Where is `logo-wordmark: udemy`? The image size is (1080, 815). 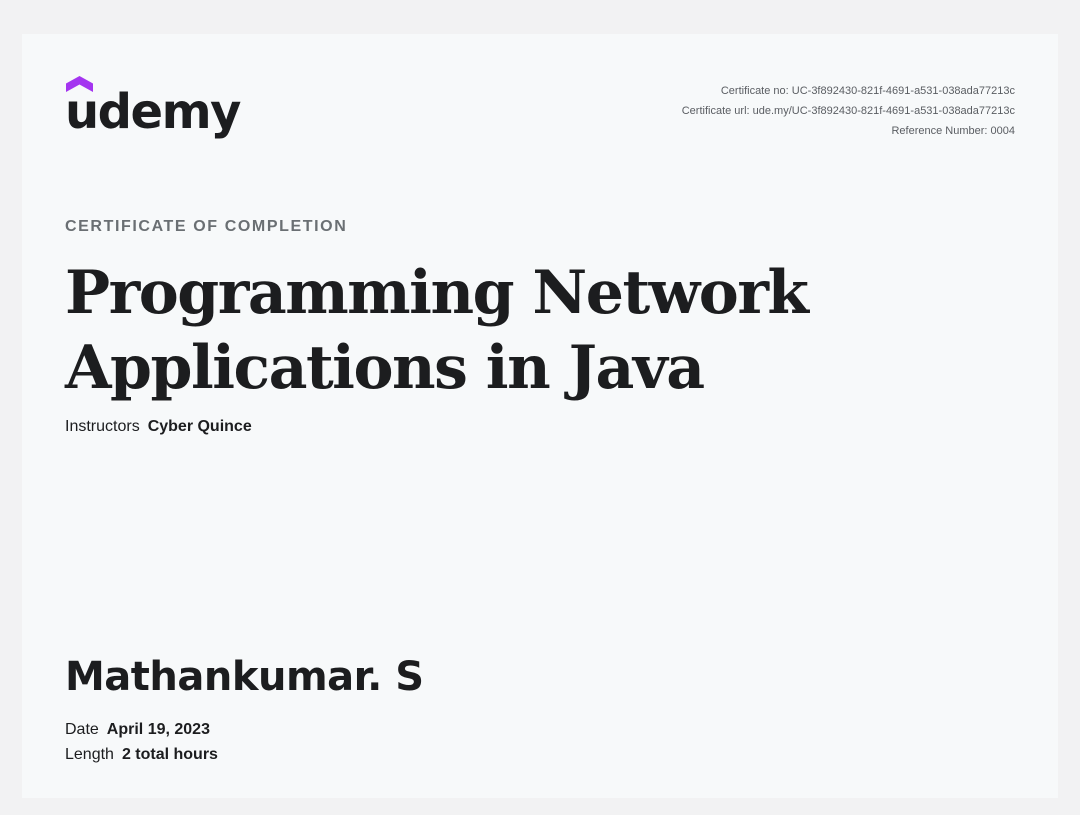
logo-wordmark: udemy is located at coordinates (153, 112).